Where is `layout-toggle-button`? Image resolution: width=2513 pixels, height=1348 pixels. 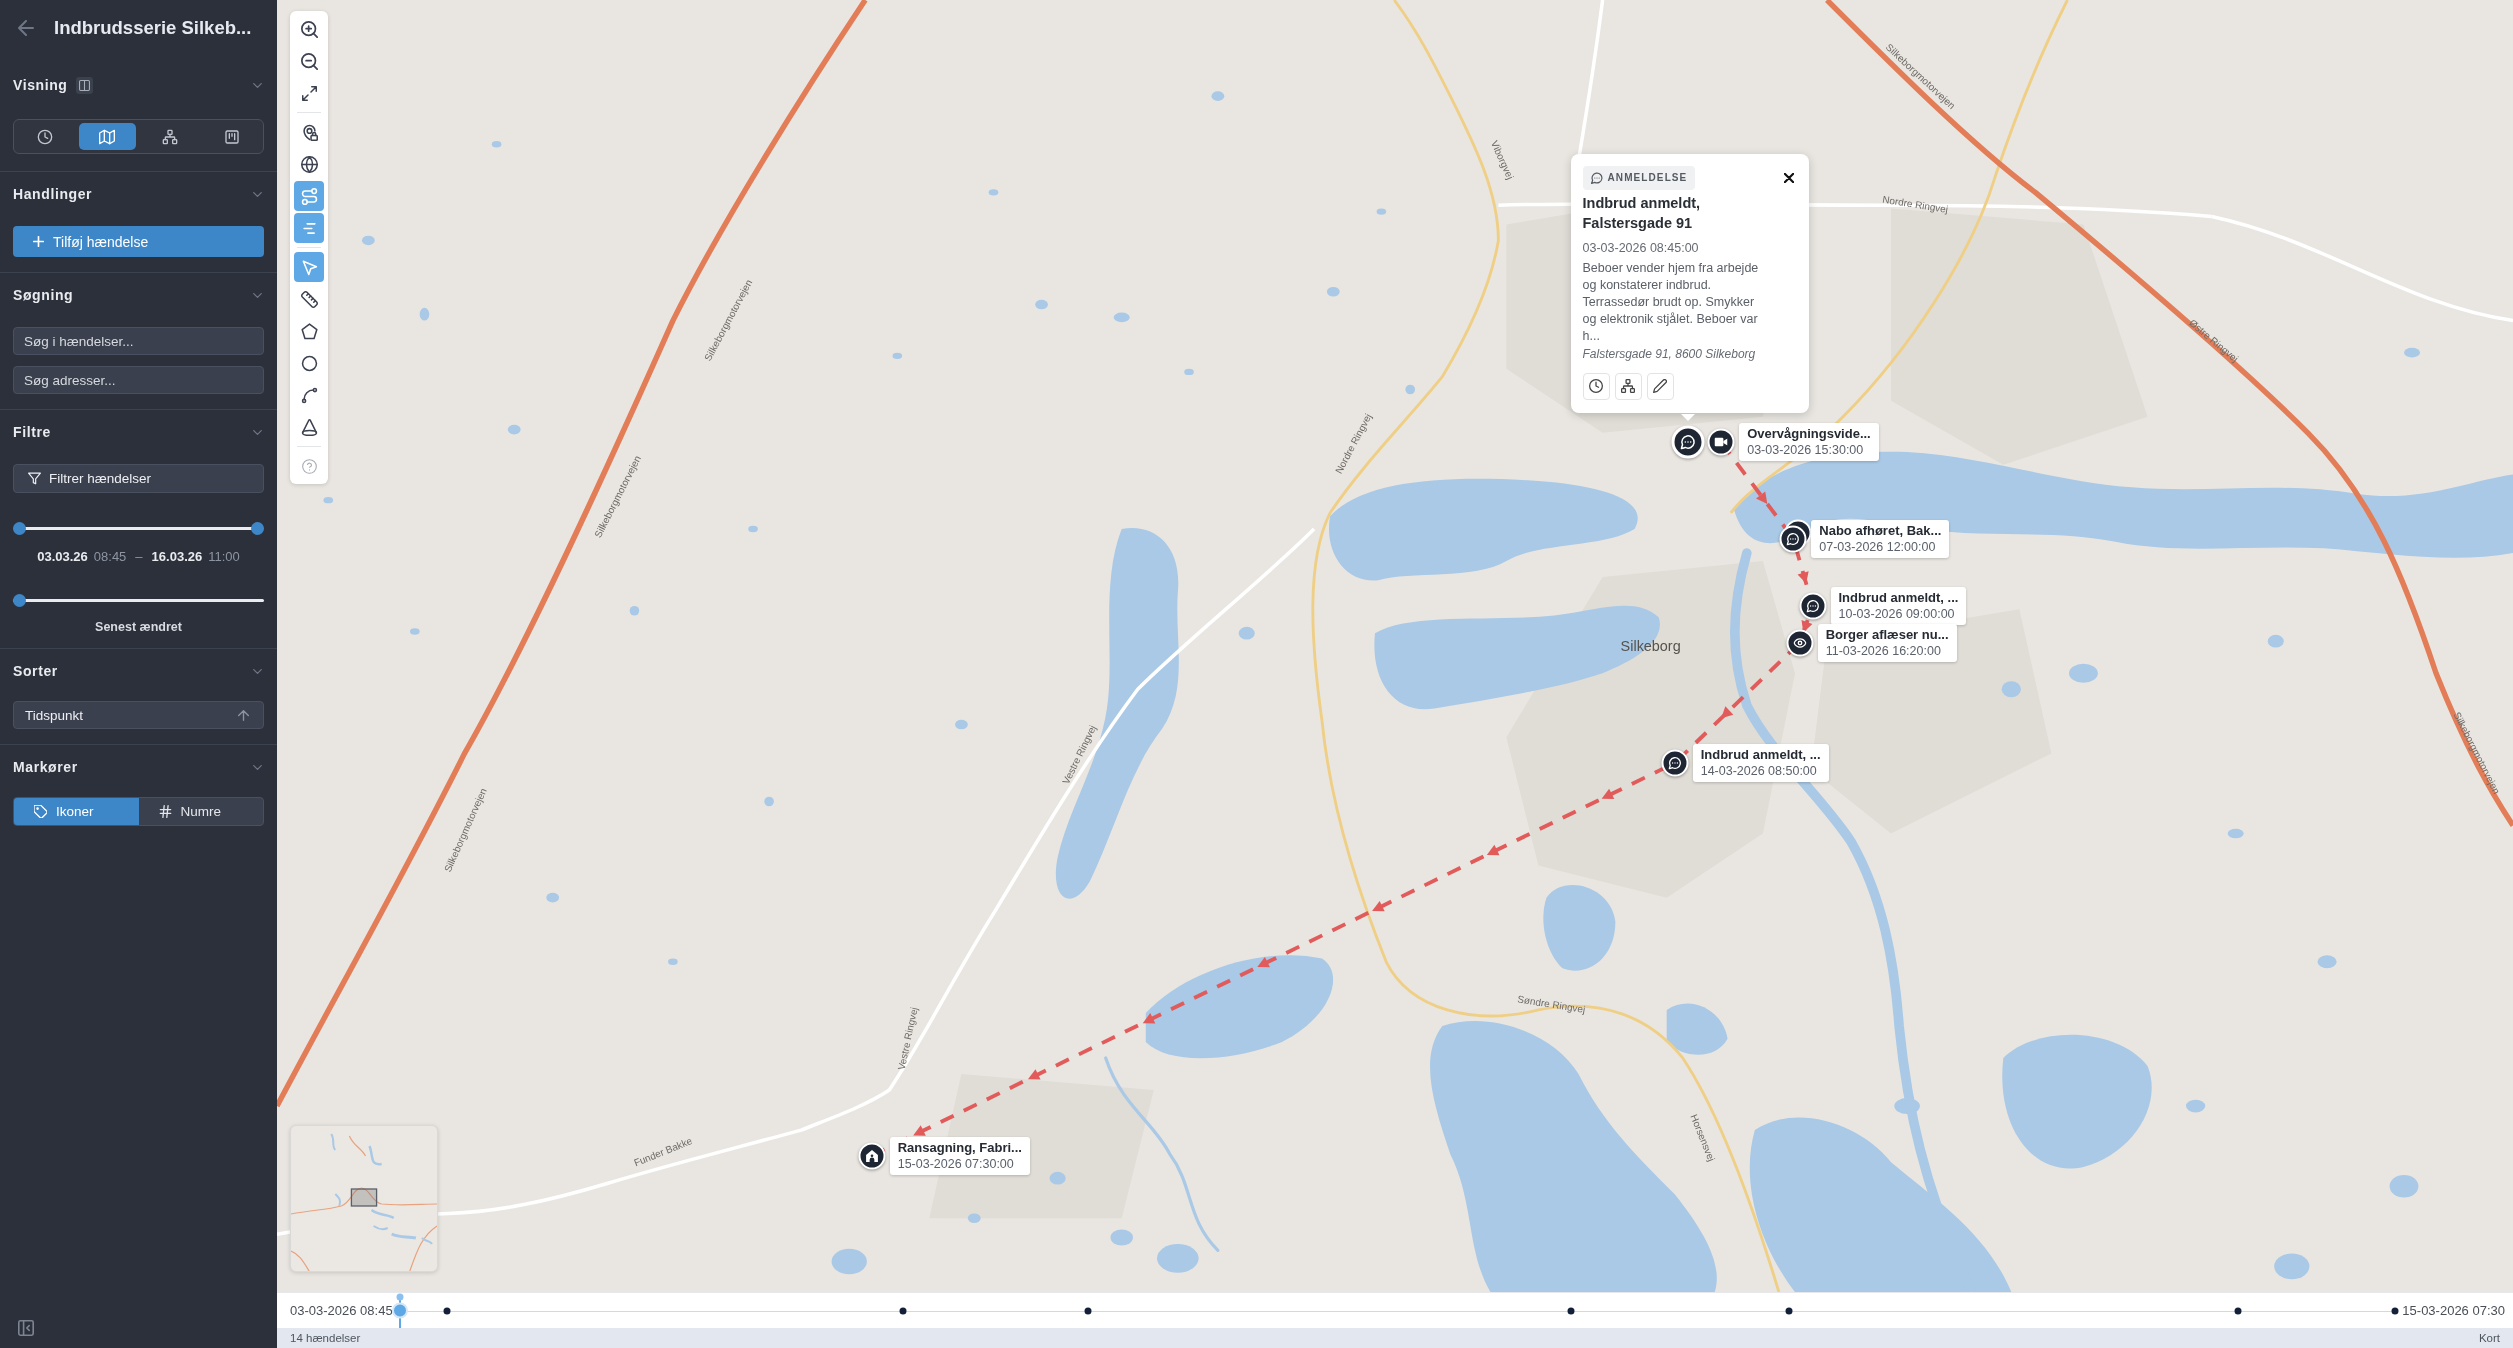
layout-toggle-button is located at coordinates (84, 85).